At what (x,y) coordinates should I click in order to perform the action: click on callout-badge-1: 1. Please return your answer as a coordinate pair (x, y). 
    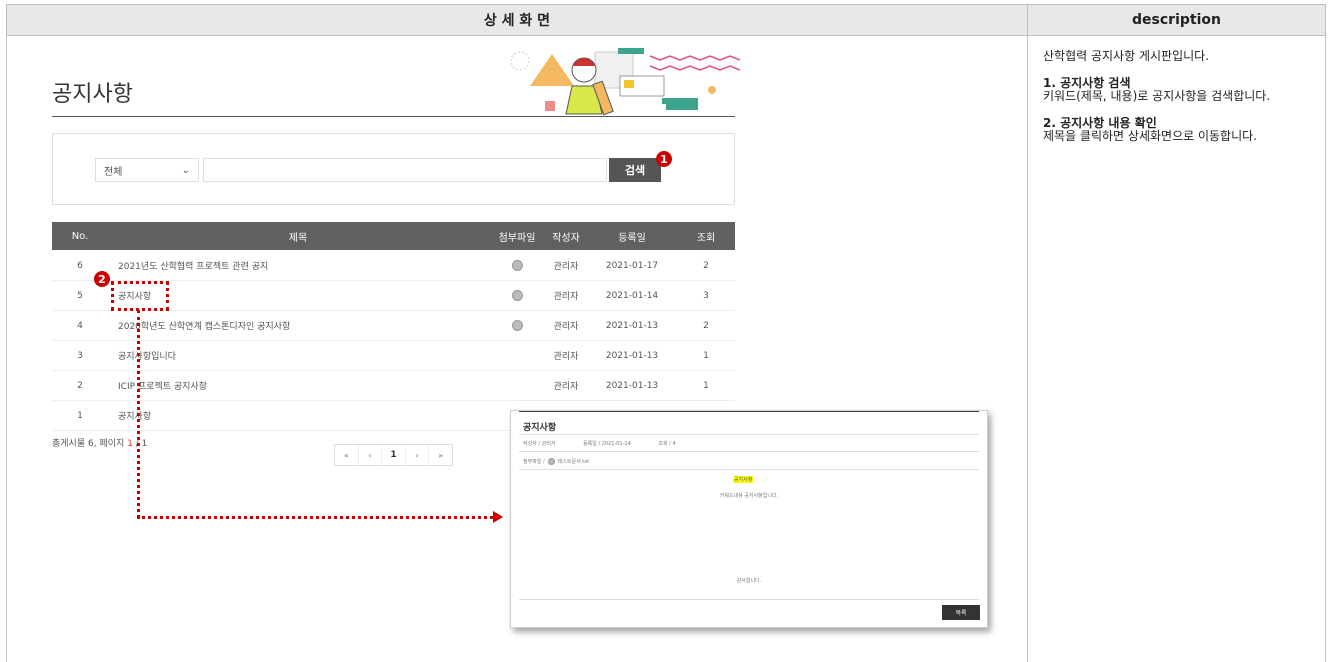
    Looking at the image, I should click on (664, 159).